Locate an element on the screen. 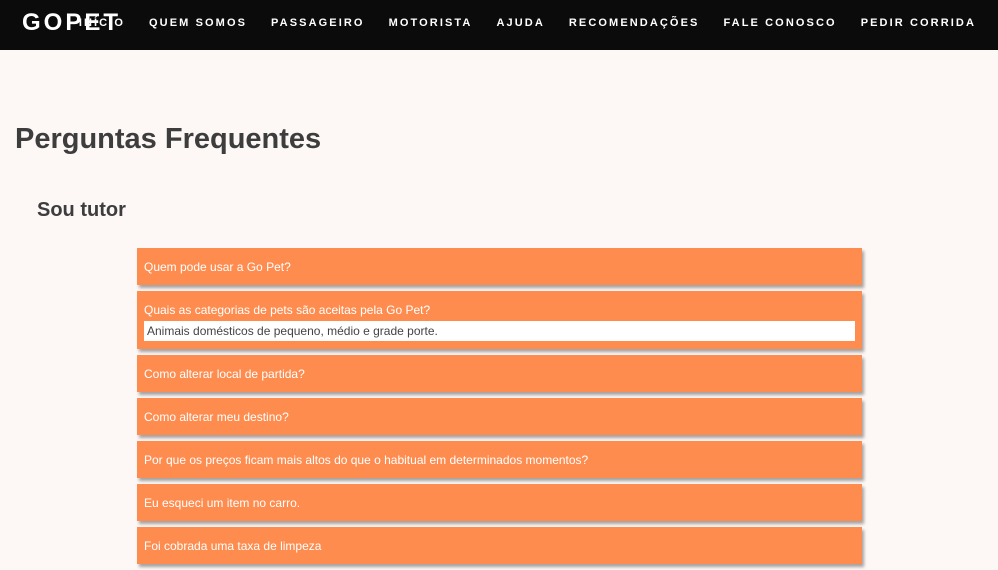 The image size is (998, 570). nav-link-passageiro: PASSAGEIRO is located at coordinates (318, 23).